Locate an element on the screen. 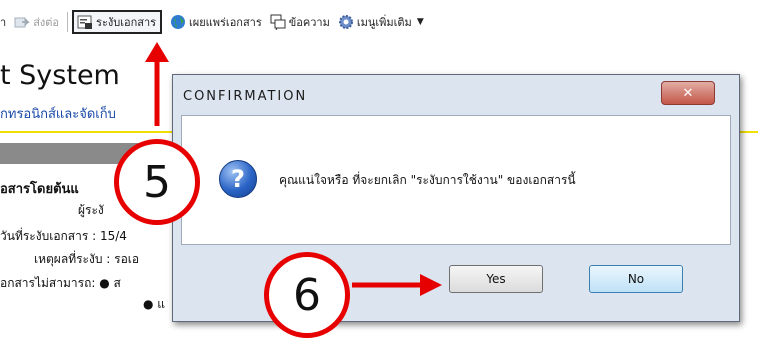 The width and height of the screenshot is (758, 338). step6-arrowhead is located at coordinates (431, 285).